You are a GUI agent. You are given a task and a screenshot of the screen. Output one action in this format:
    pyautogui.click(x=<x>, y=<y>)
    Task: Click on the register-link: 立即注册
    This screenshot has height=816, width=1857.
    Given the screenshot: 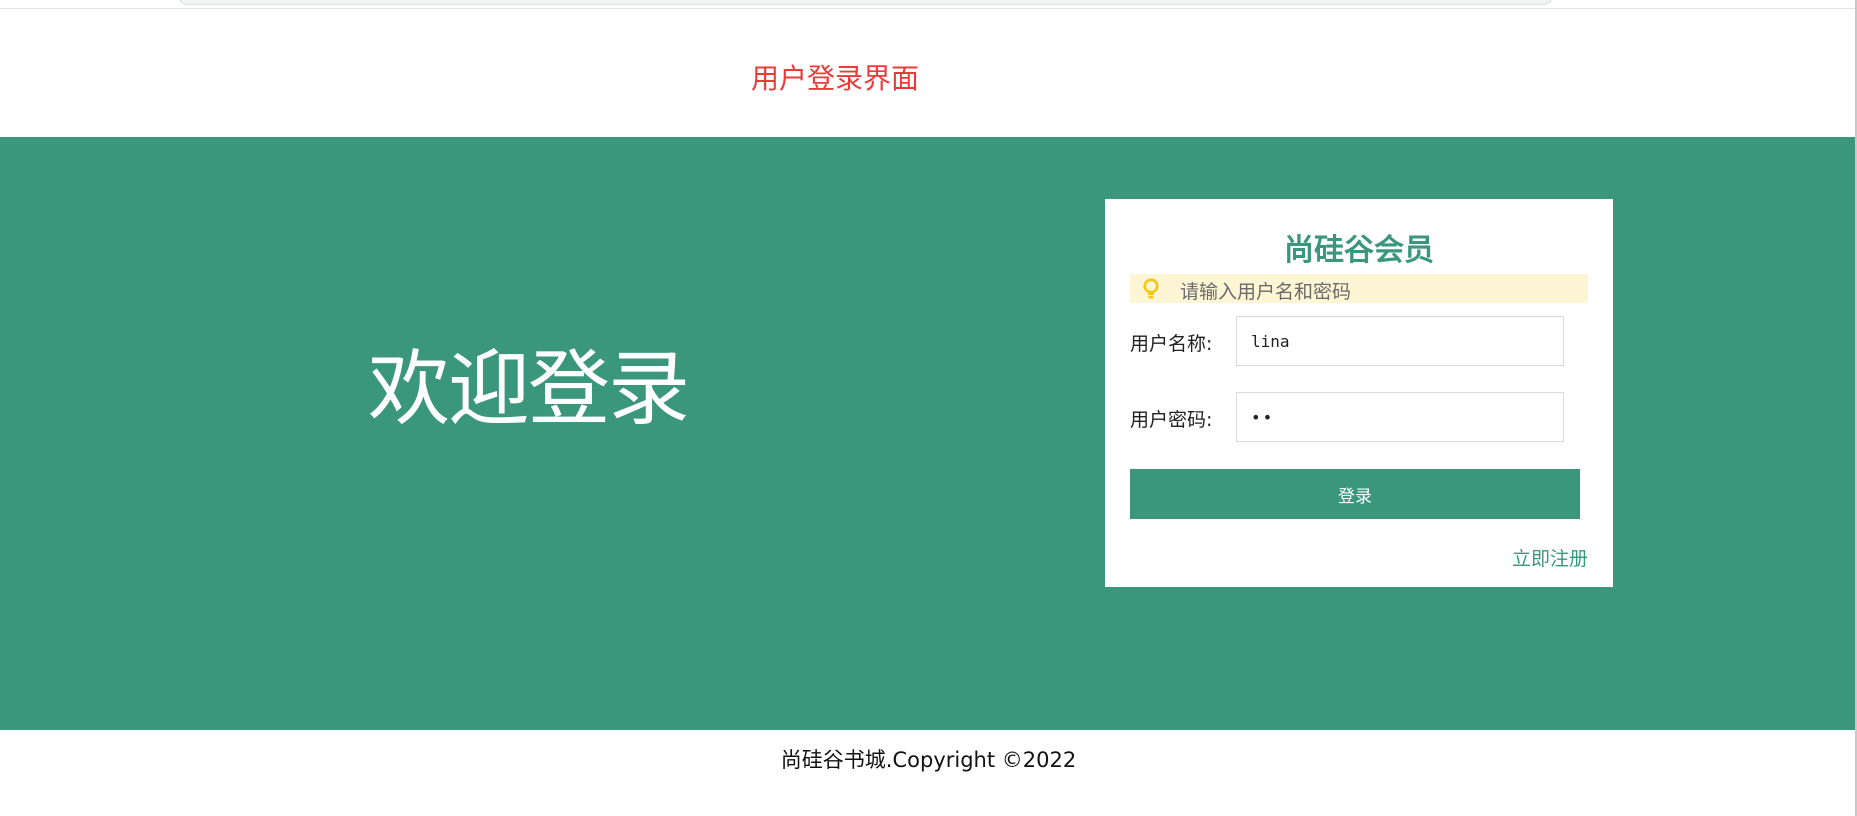 What is the action you would take?
    pyautogui.click(x=1550, y=557)
    